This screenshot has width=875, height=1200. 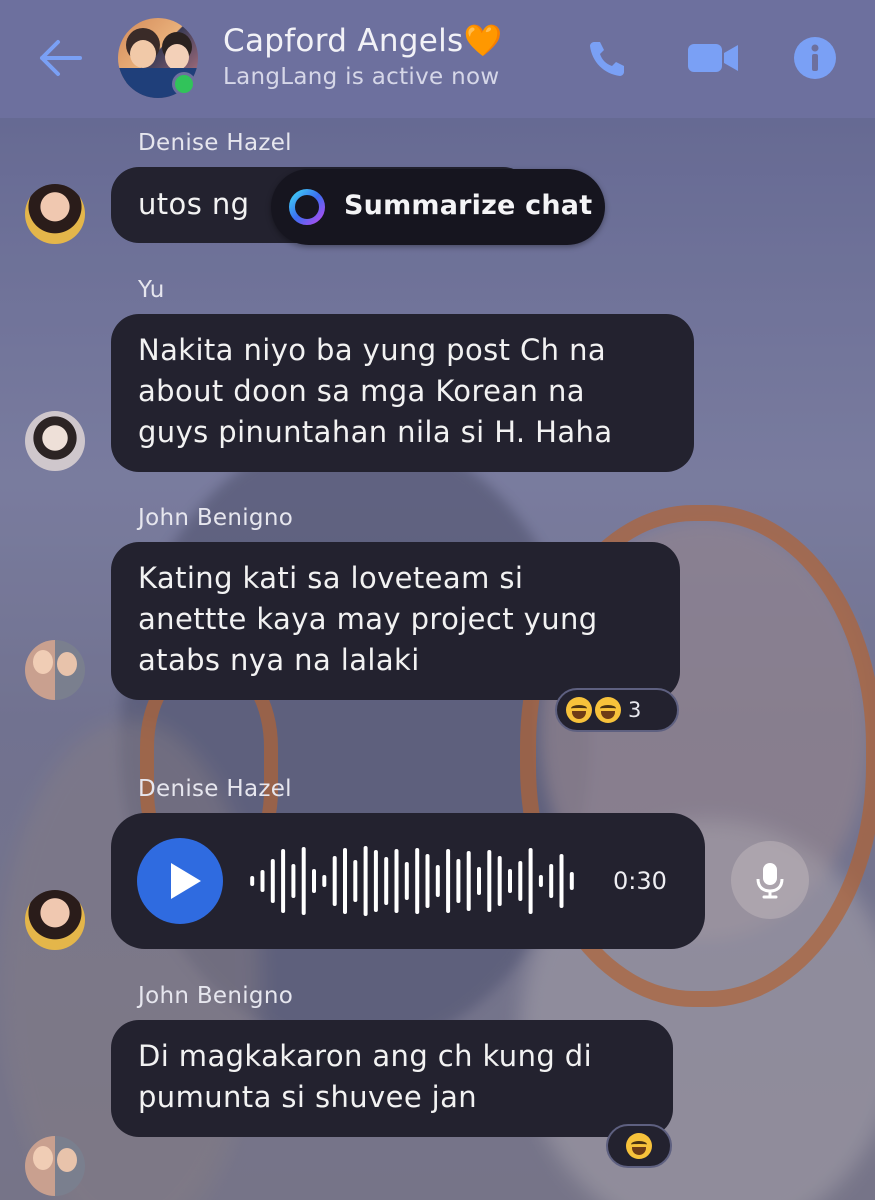 I want to click on summarize-chat-label: Summarize chat, so click(x=468, y=205).